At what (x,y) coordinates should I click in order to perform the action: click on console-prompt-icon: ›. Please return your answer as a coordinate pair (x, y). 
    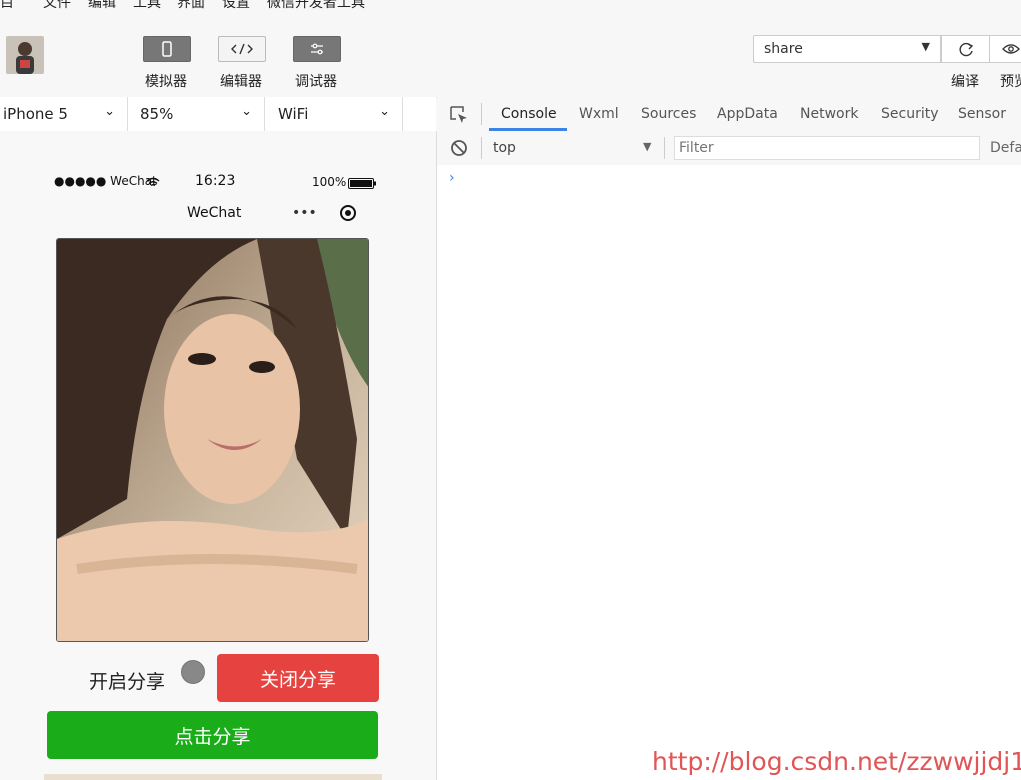
    Looking at the image, I should click on (452, 178).